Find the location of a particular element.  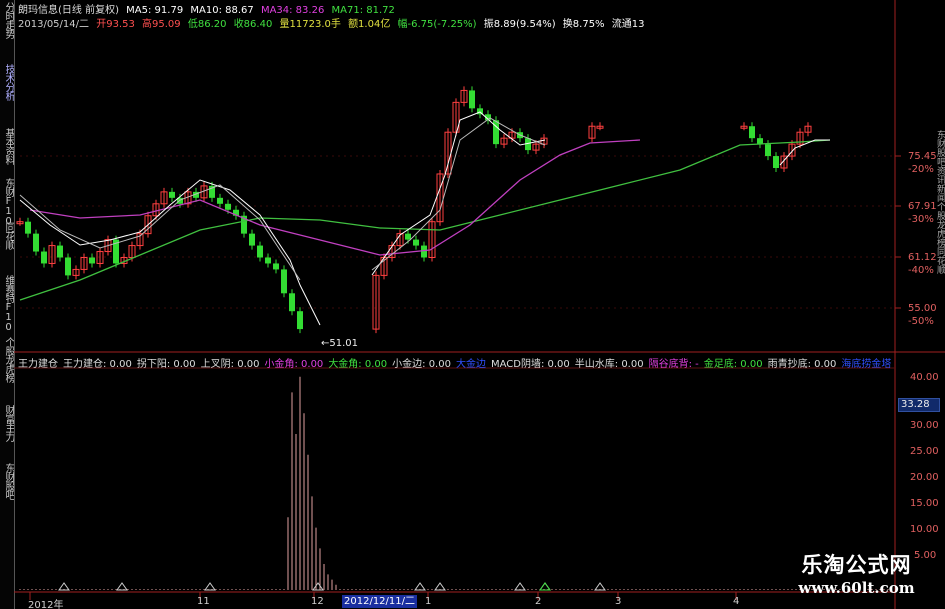

watermark-url: www.60lt.com is located at coordinates (856, 588).